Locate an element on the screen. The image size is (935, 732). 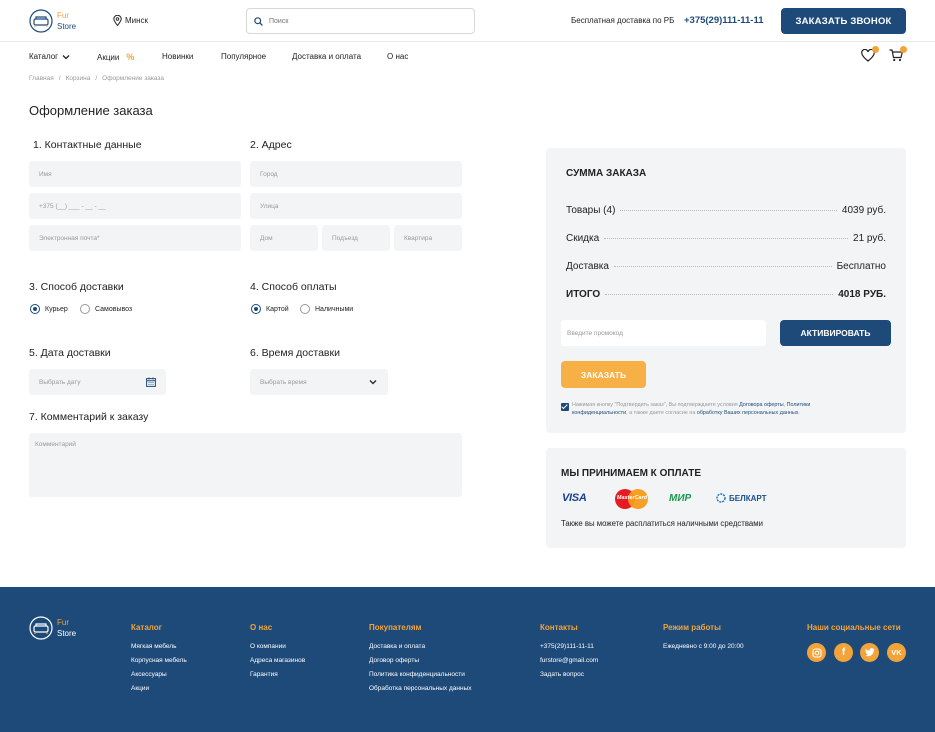
city-selector: Минск is located at coordinates (130, 20).